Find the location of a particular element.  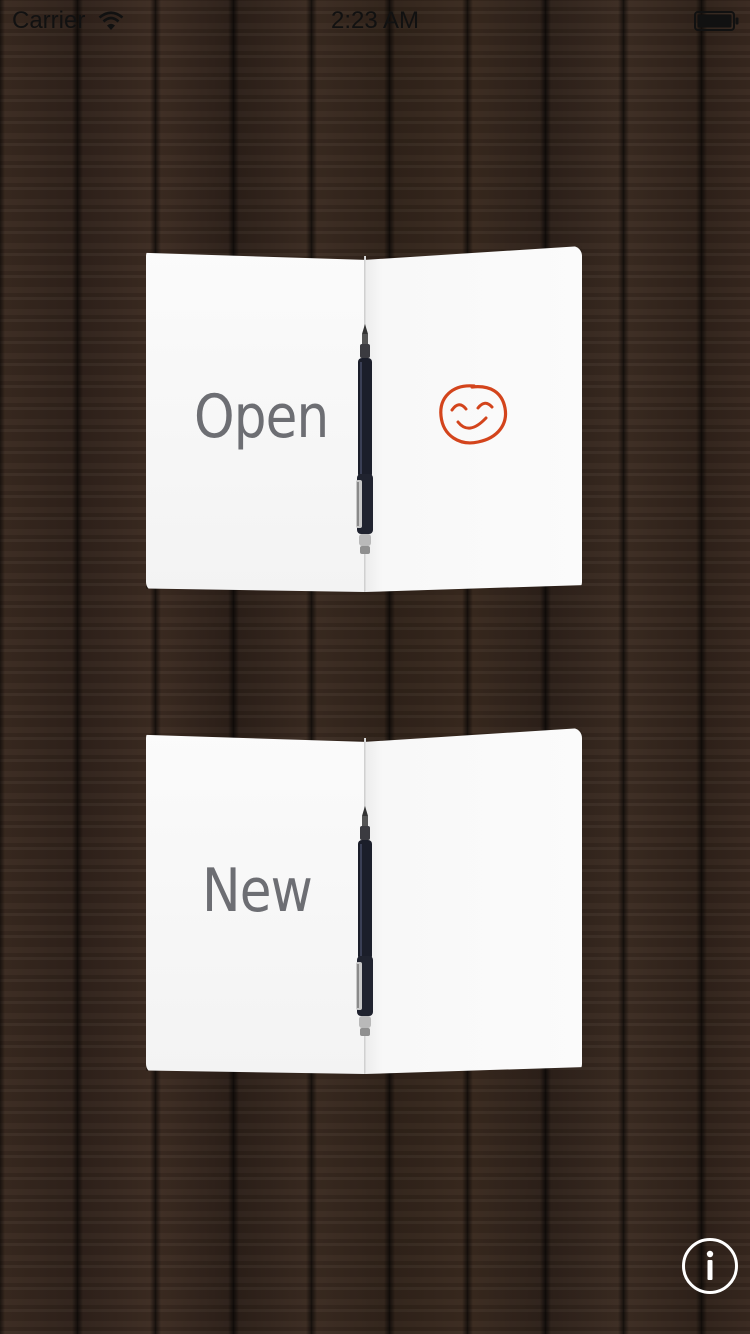

open-label: Open is located at coordinates (261, 417).